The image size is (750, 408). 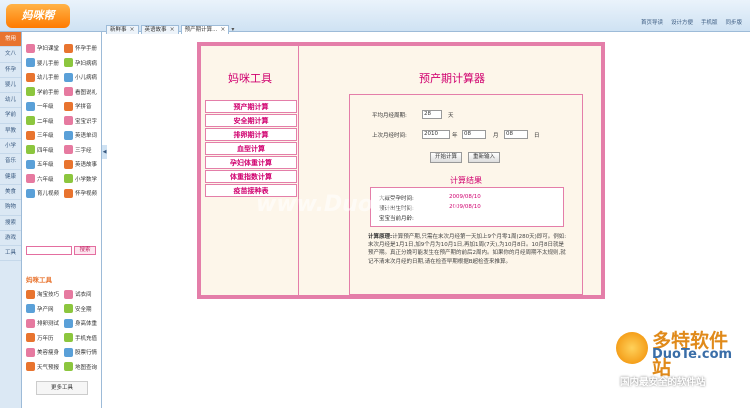 I want to click on tool-link-bmi: 体重指数计算, so click(x=251, y=176).